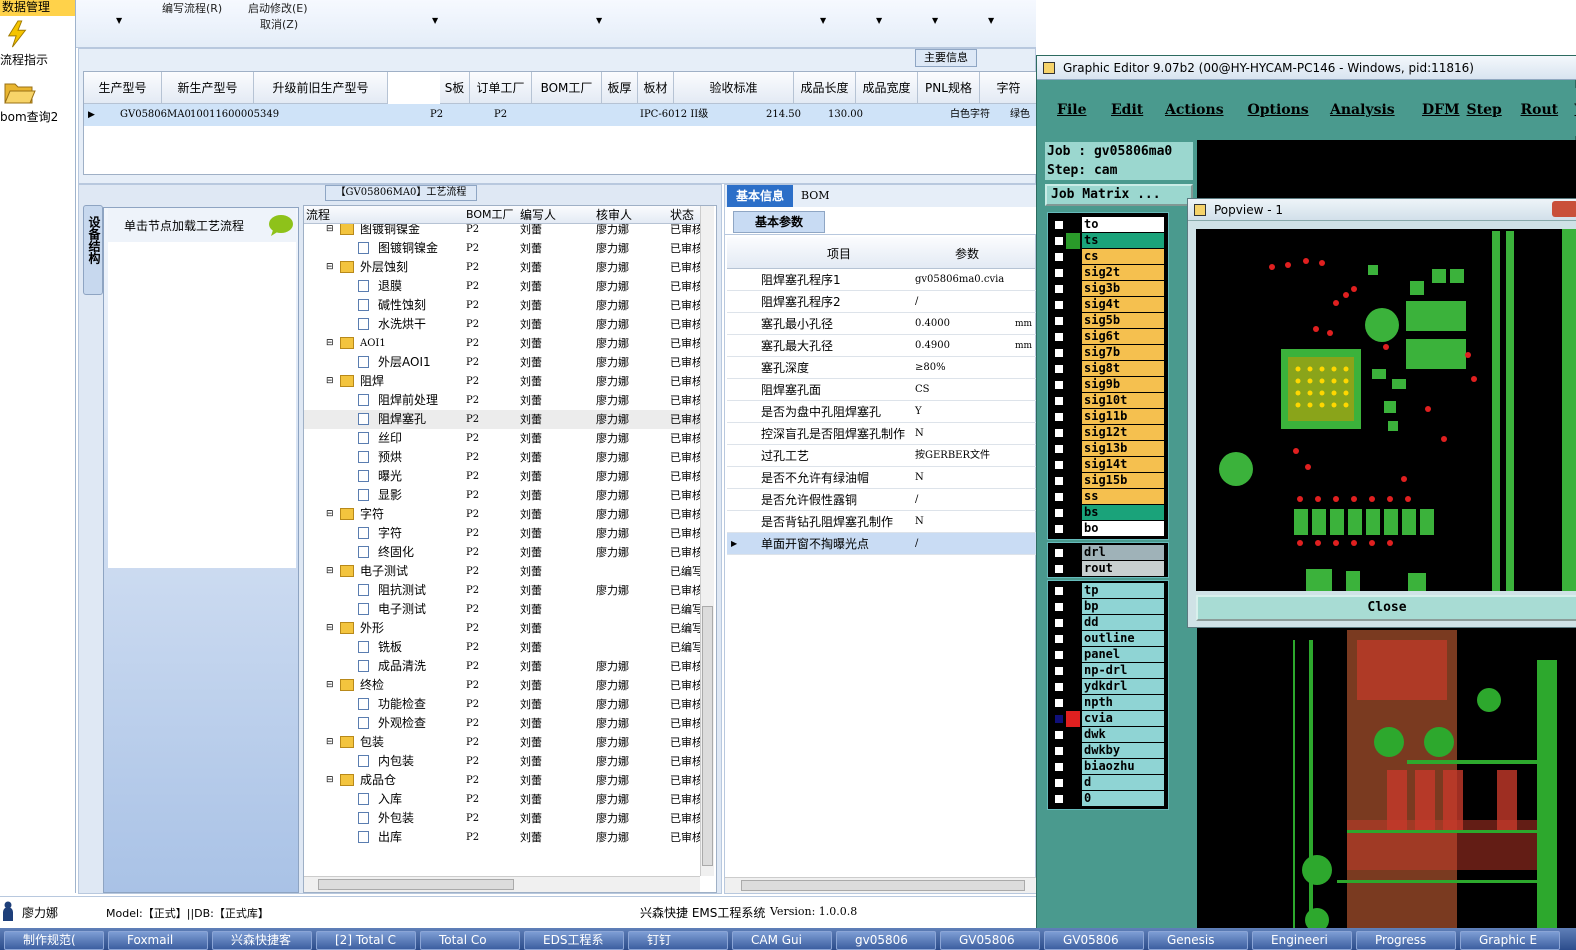 The height and width of the screenshot is (950, 1576). I want to click on taskbar-button: Genesis, so click(1198, 940).